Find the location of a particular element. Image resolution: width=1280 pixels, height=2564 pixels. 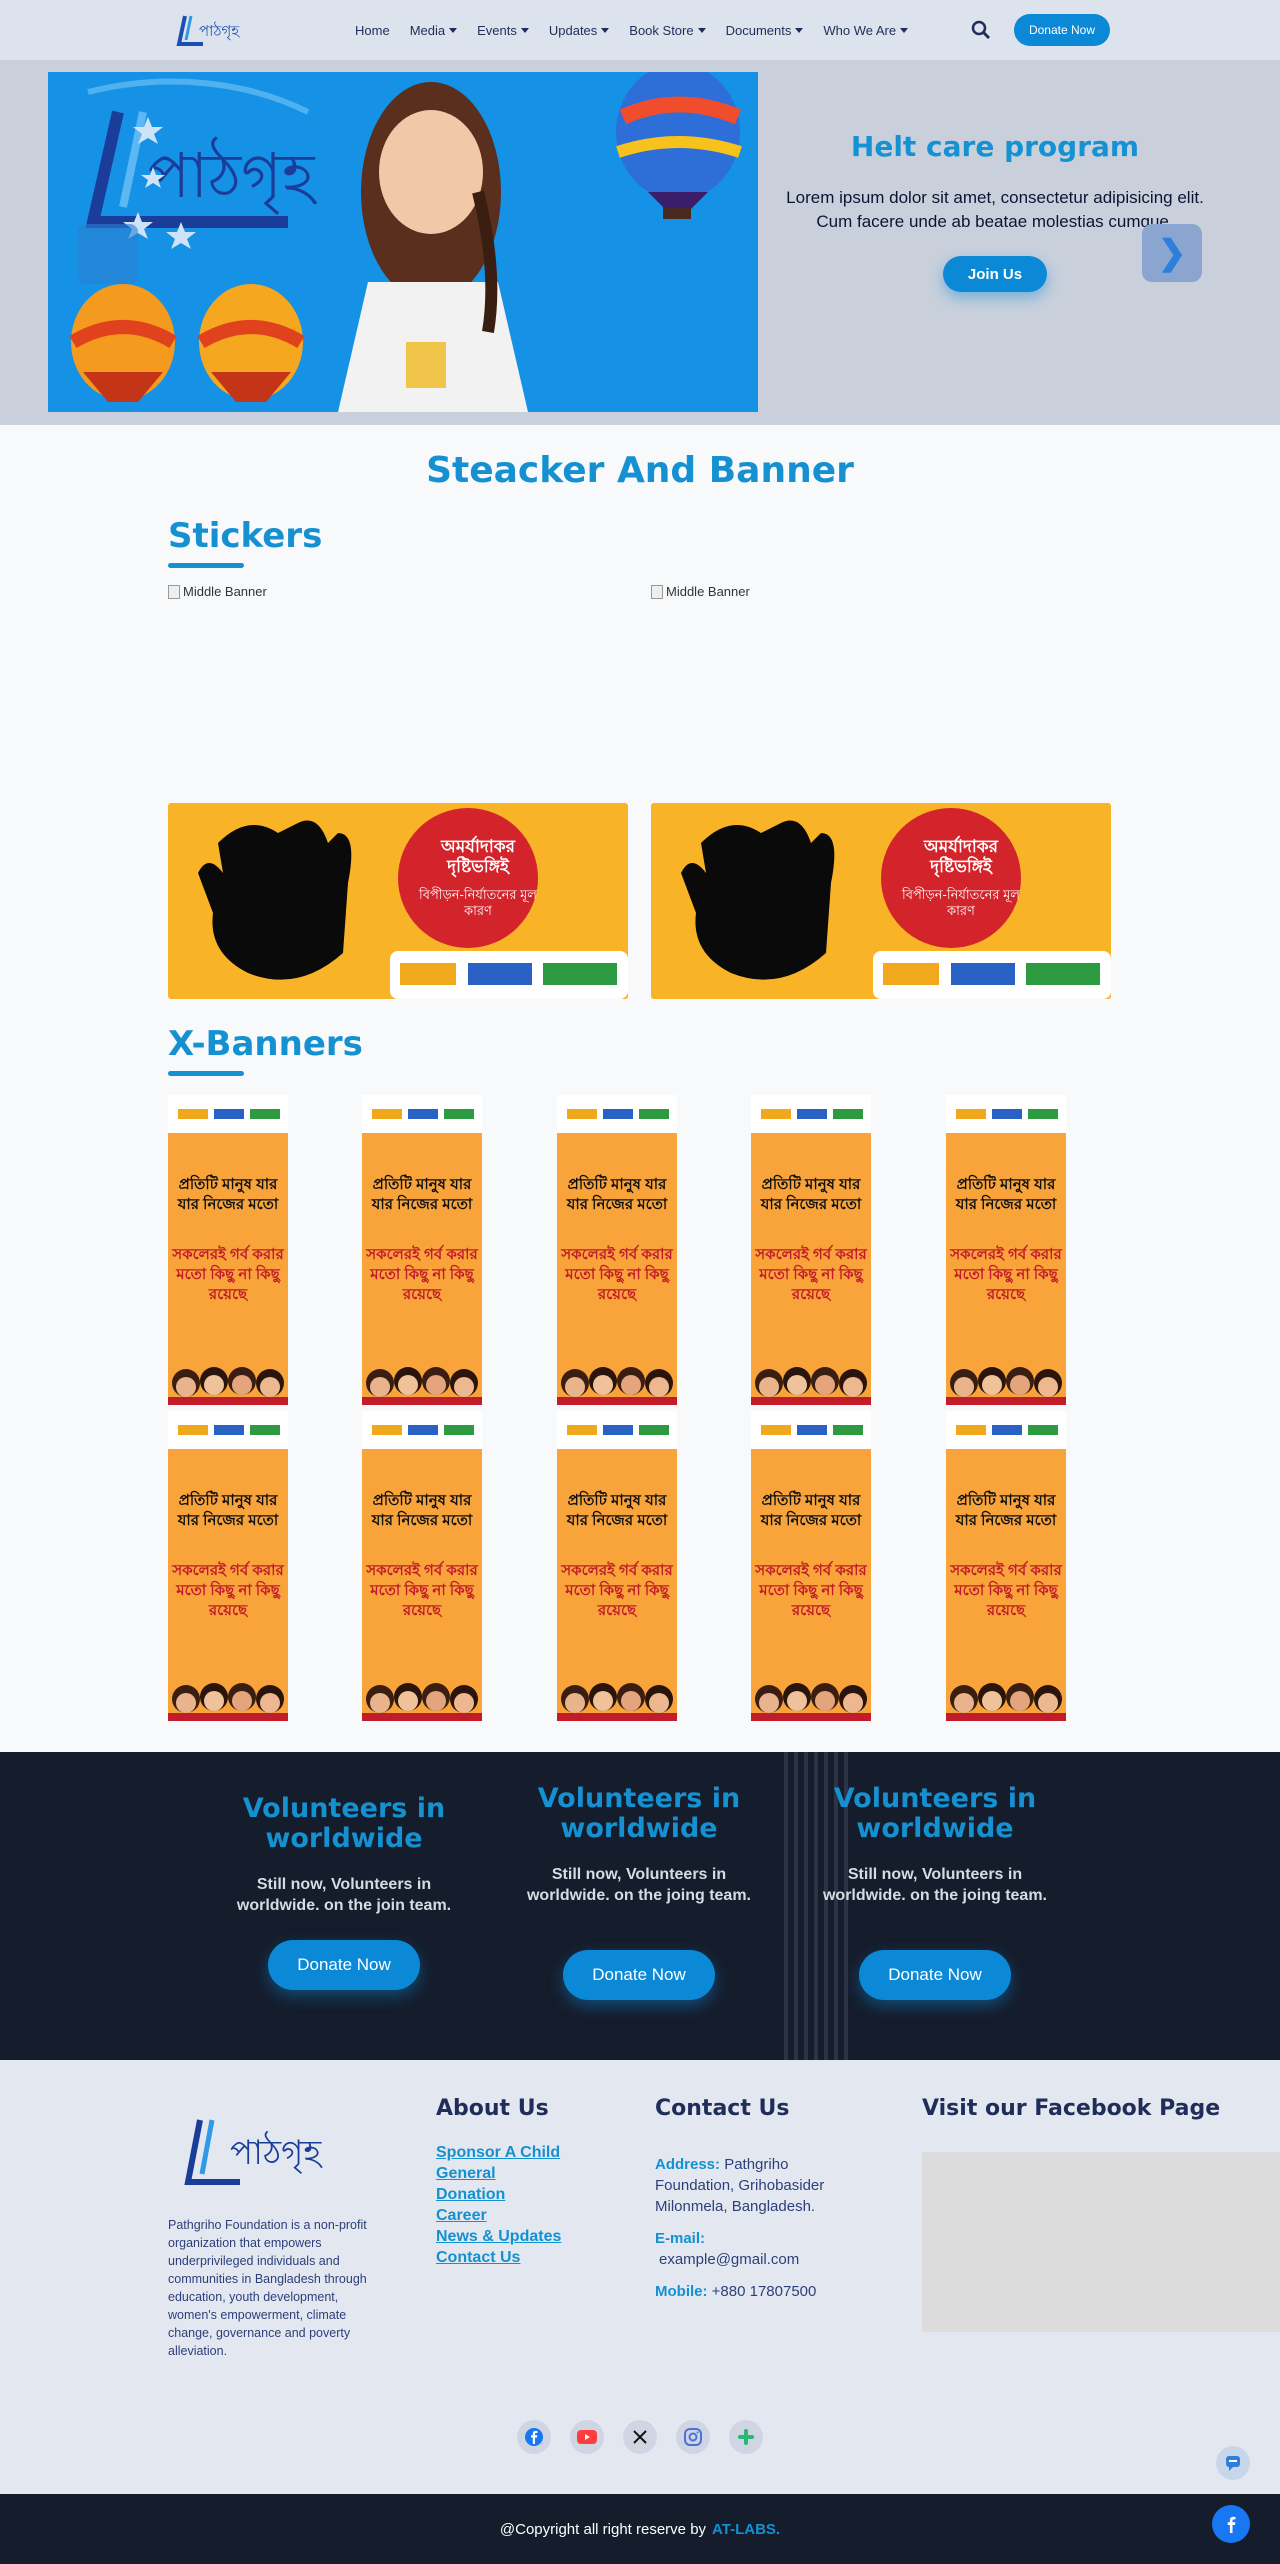

xbanners-underline is located at coordinates (206, 1073).